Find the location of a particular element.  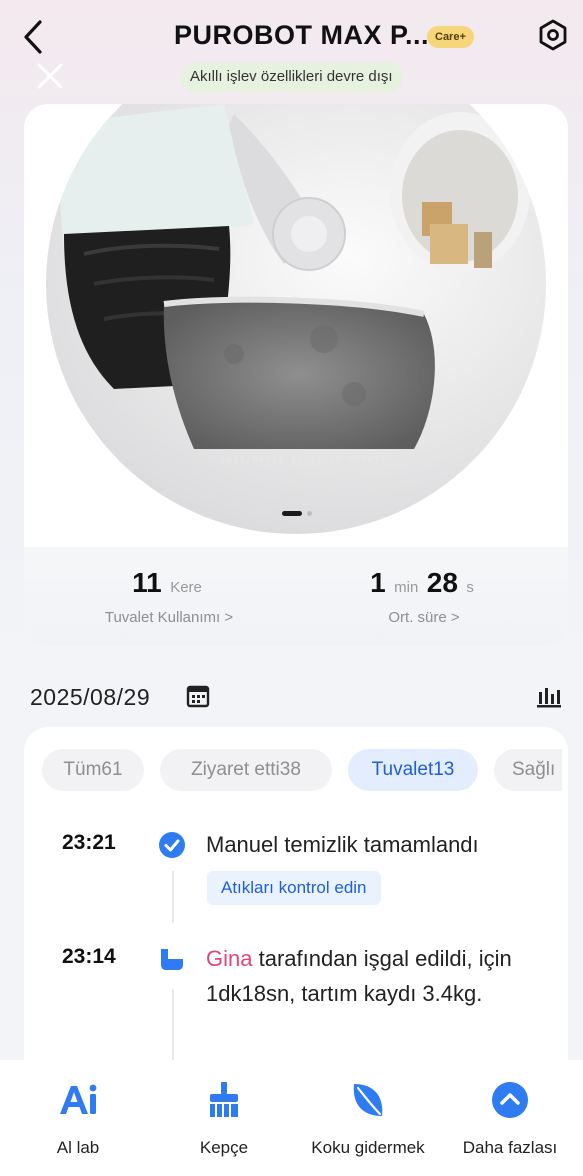

nav-more: Daha fazlası is located at coordinates (510, 1119).